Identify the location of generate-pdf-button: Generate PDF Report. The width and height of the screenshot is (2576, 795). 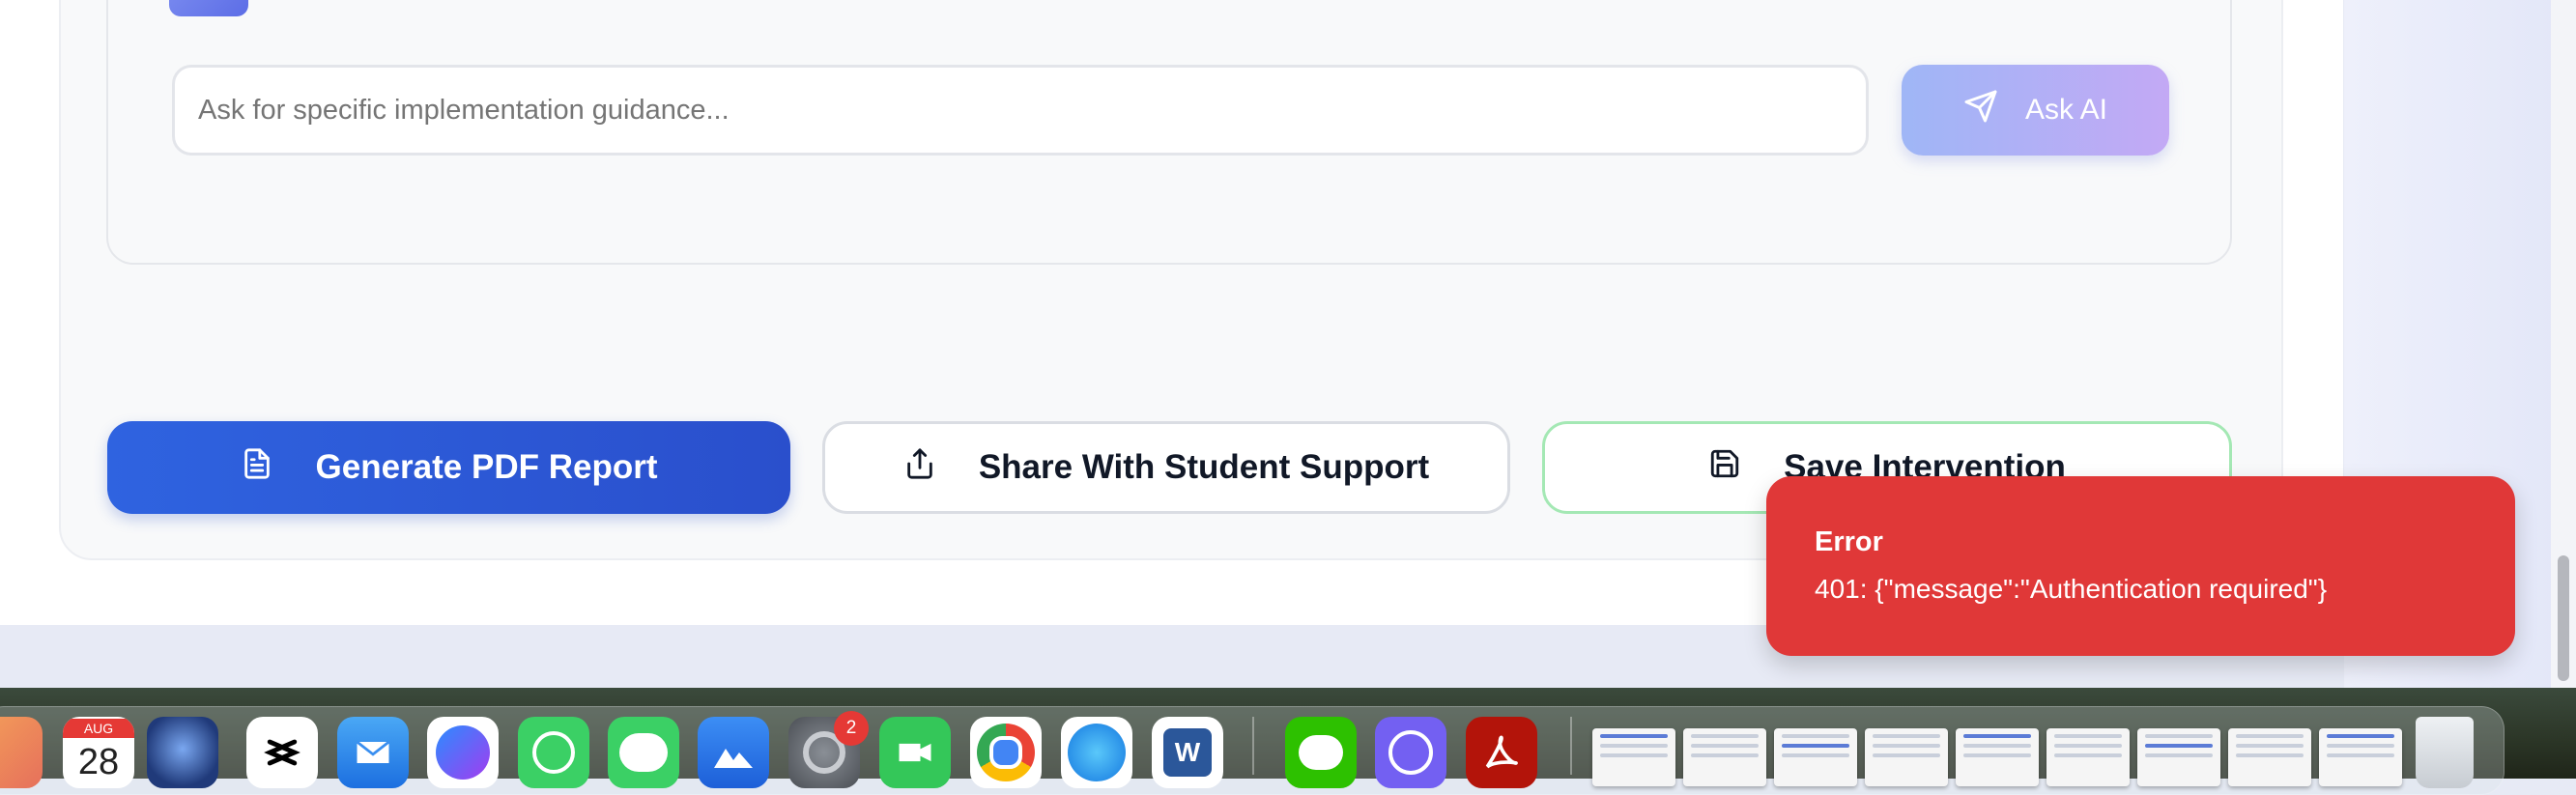
(449, 467).